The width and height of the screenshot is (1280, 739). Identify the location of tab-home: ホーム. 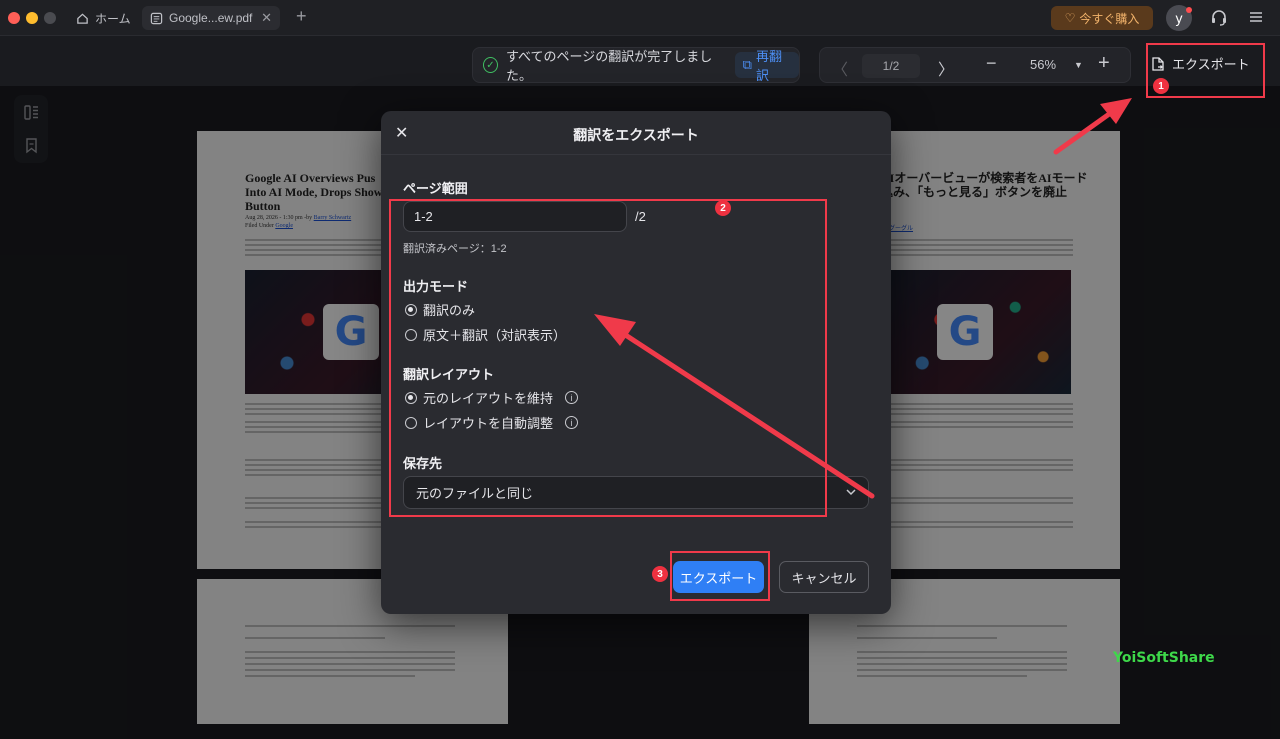
(103, 18).